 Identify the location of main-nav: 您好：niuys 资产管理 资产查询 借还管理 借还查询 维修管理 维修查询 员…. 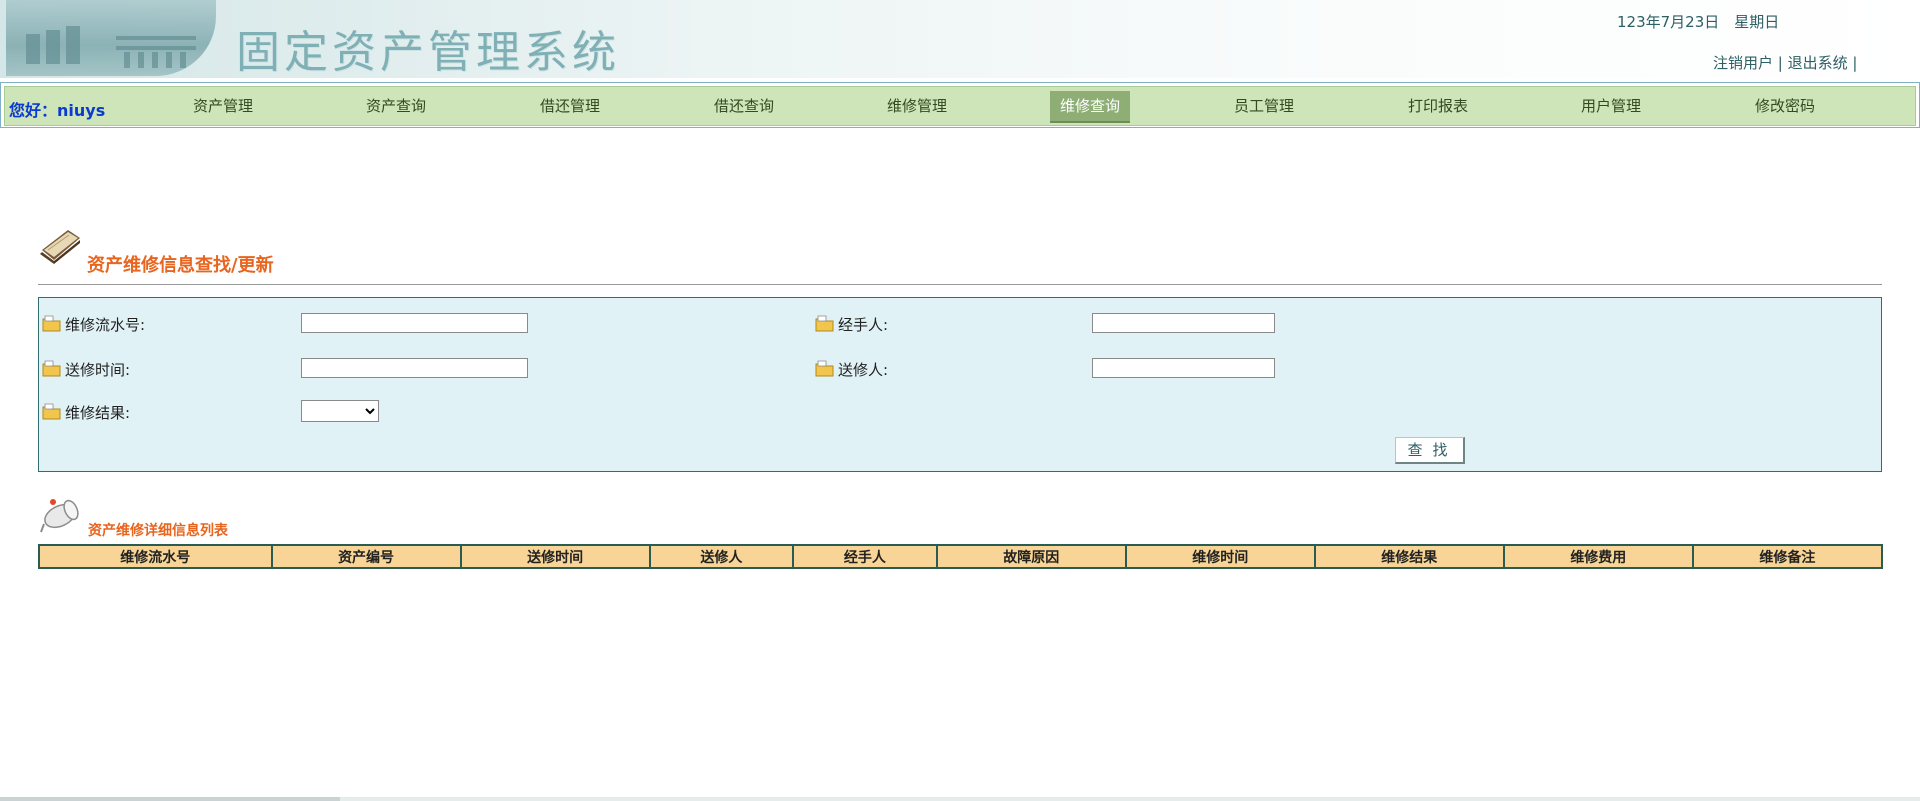
(960, 106).